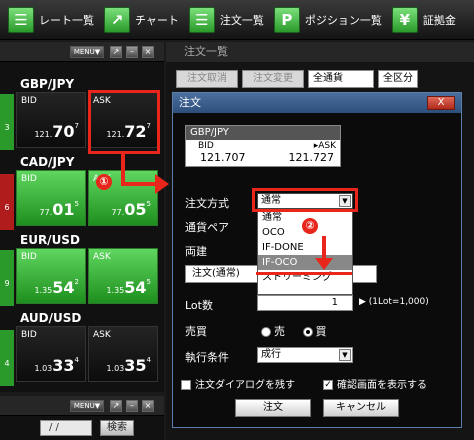 Image resolution: width=474 pixels, height=440 pixels. Describe the element at coordinates (320, 52) in the screenshot. I see `order-list-title: 注文一覧` at that location.